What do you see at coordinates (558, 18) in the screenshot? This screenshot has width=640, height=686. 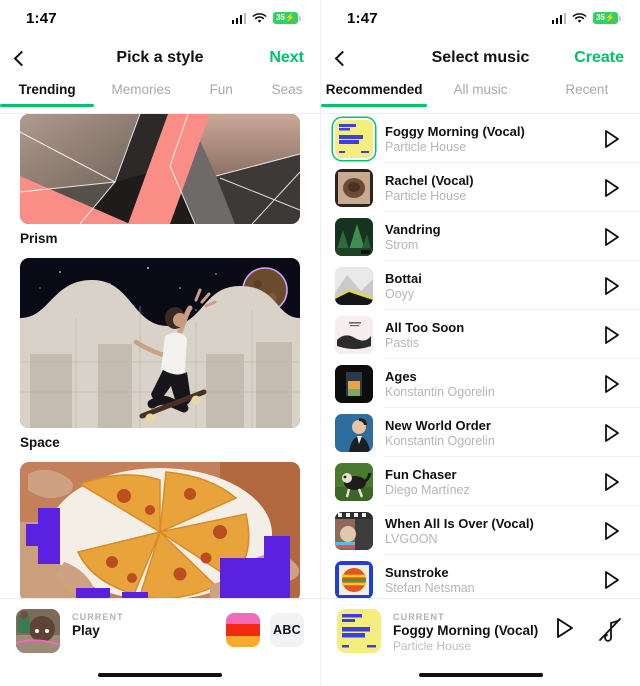 I see `signal-bars-icon` at bounding box center [558, 18].